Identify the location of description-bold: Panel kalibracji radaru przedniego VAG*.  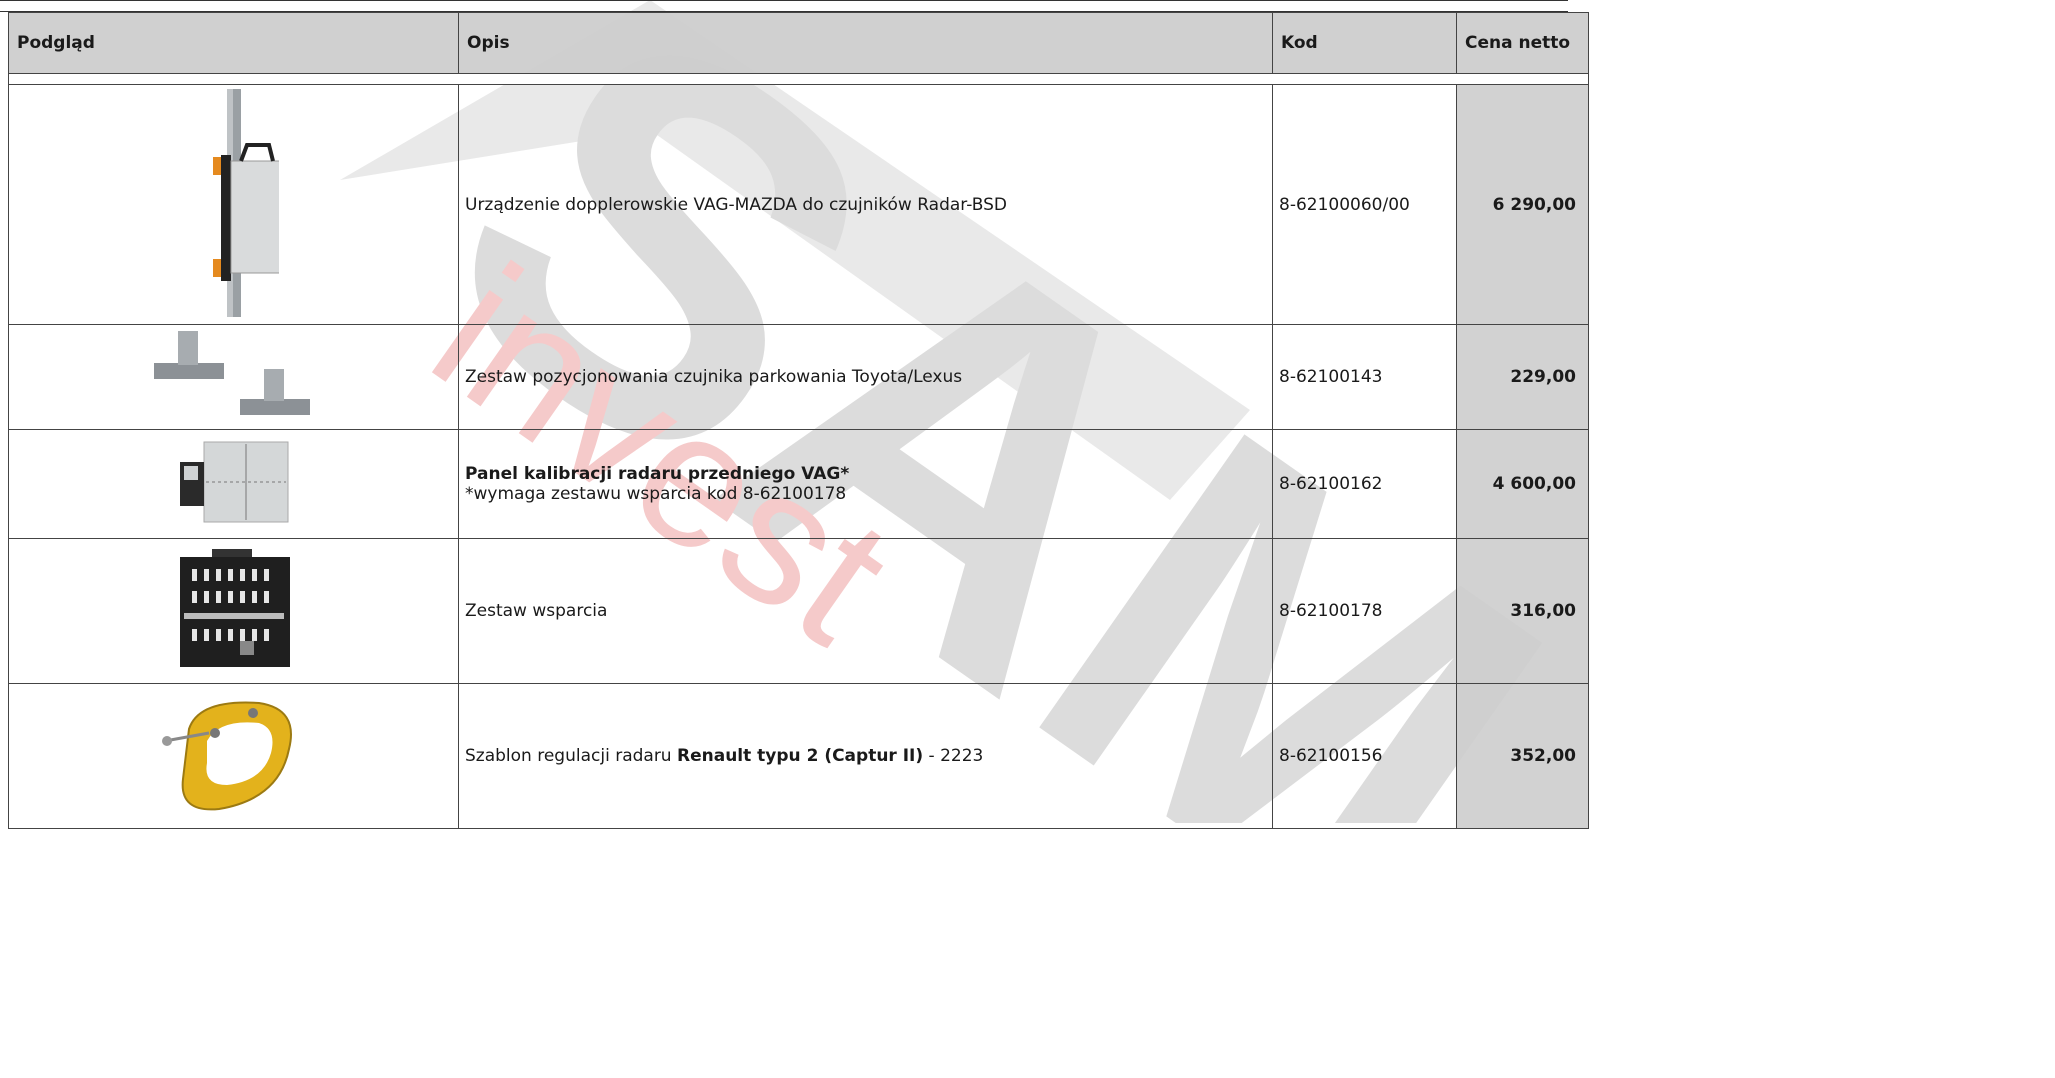
(657, 474).